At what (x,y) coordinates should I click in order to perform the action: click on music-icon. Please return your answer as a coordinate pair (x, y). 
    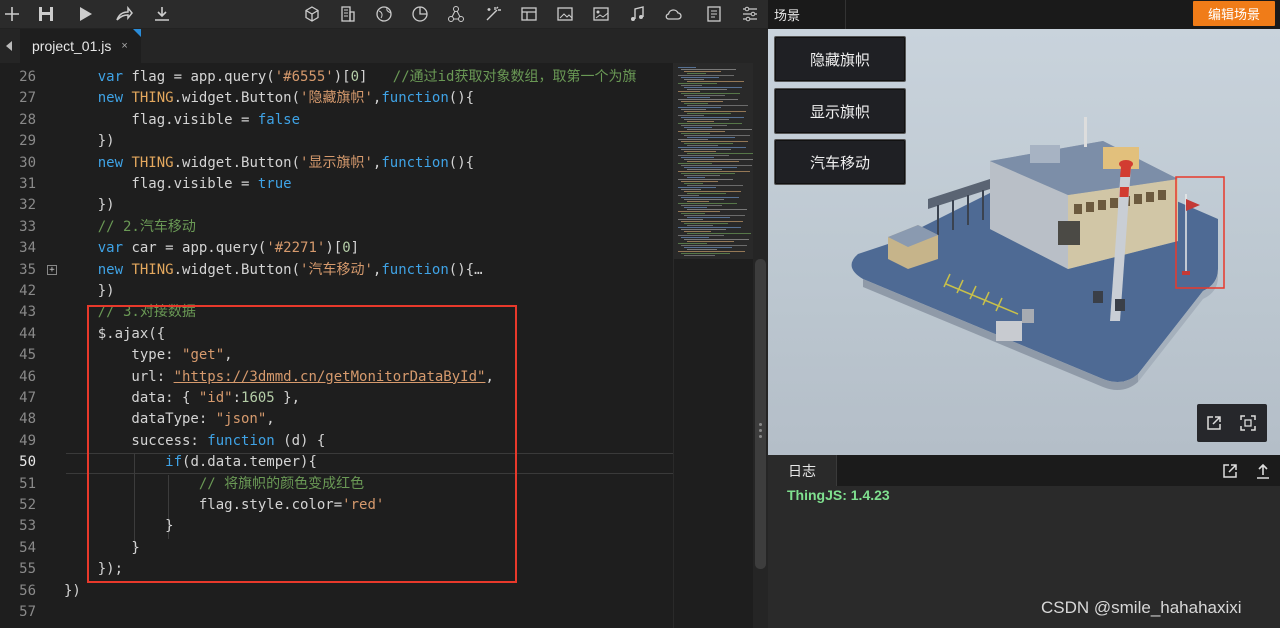
    Looking at the image, I should click on (637, 14).